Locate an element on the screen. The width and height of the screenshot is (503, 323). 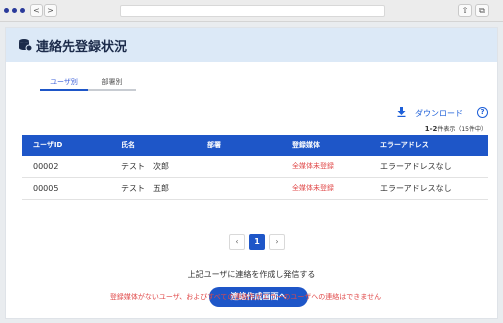
tab-inactive-indicator is located at coordinates (112, 90).